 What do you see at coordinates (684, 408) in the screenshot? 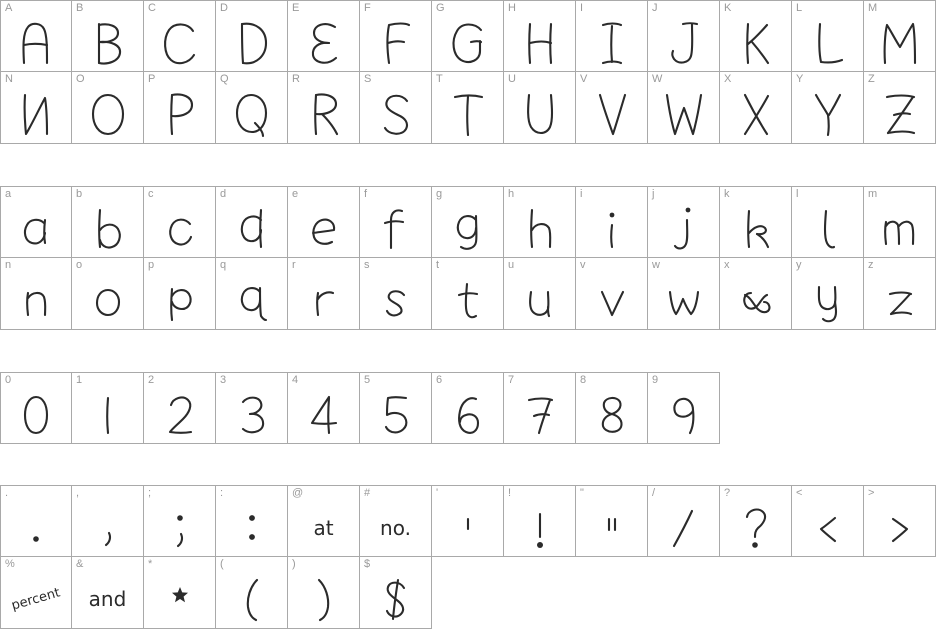
I see `glyph-cell-digits-9: 9` at bounding box center [684, 408].